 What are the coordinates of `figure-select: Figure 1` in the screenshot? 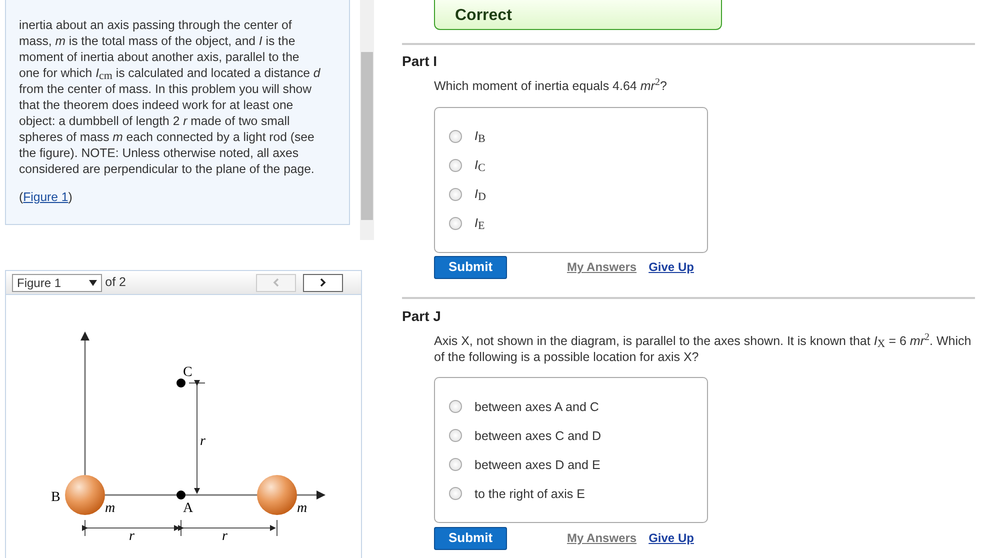 It's located at (57, 283).